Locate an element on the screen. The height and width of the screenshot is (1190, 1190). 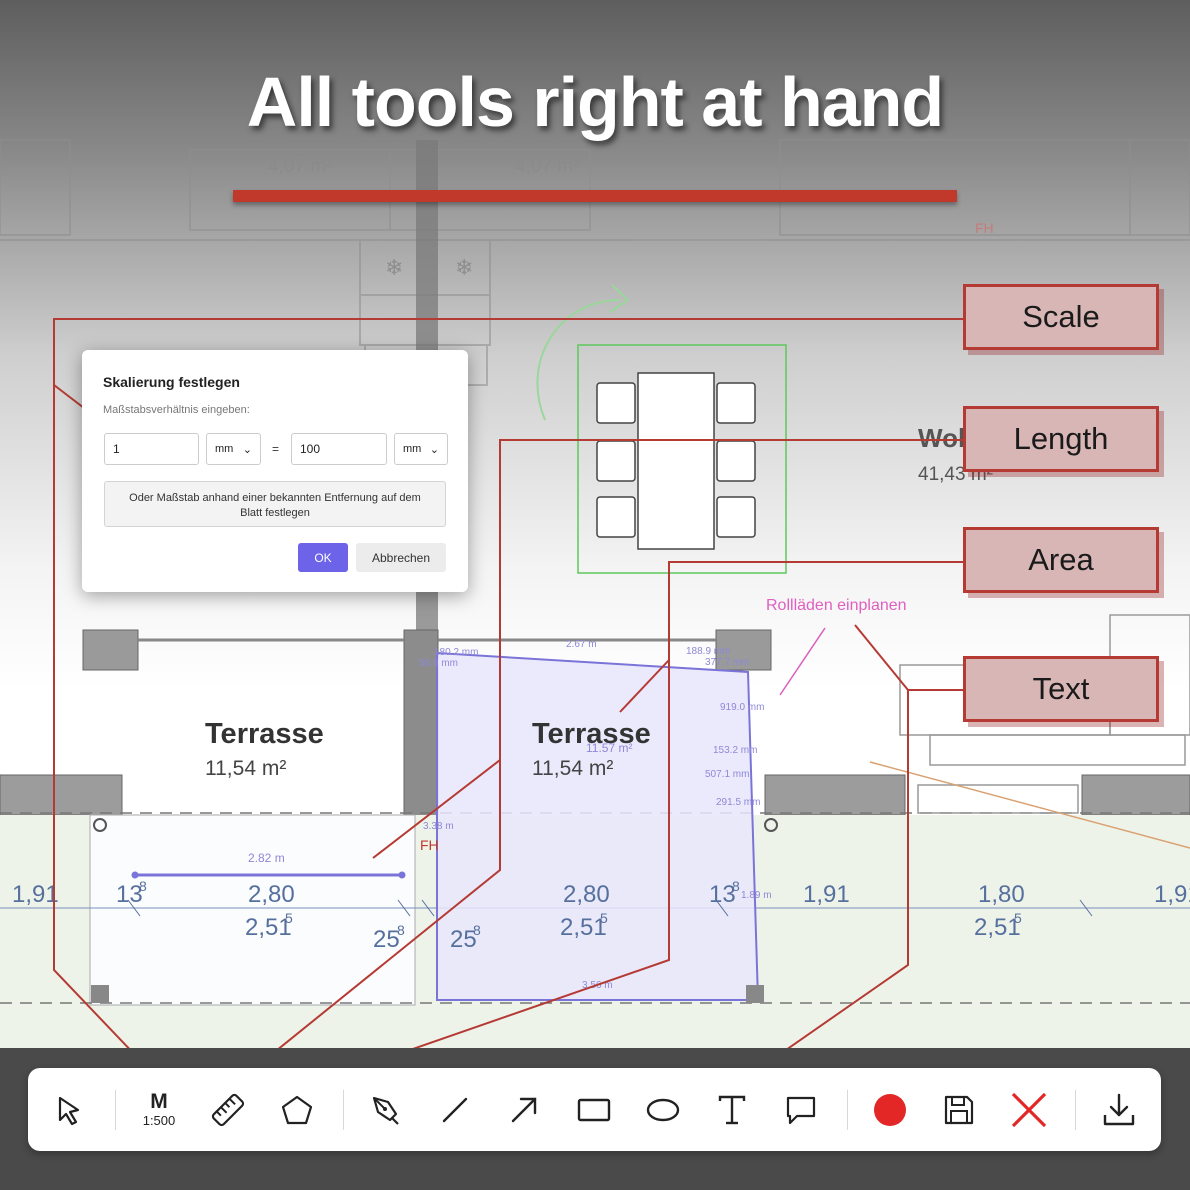
red-circle-icon is located at coordinates (890, 1110).